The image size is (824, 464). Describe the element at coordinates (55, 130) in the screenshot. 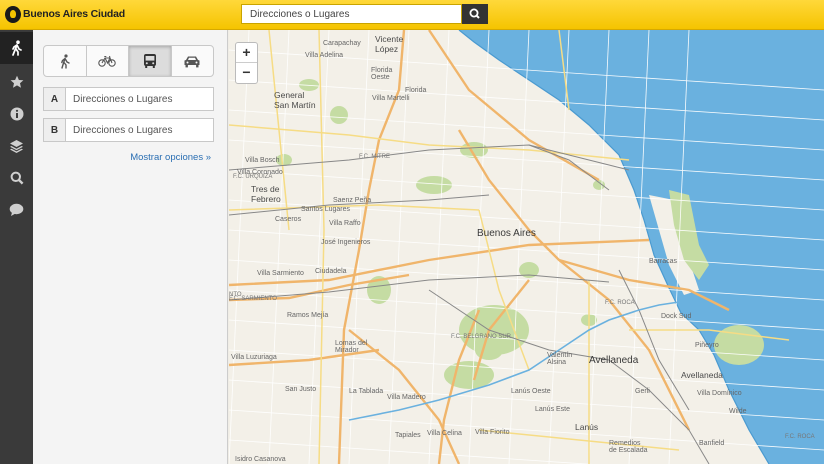

I see `destination-label: B` at that location.